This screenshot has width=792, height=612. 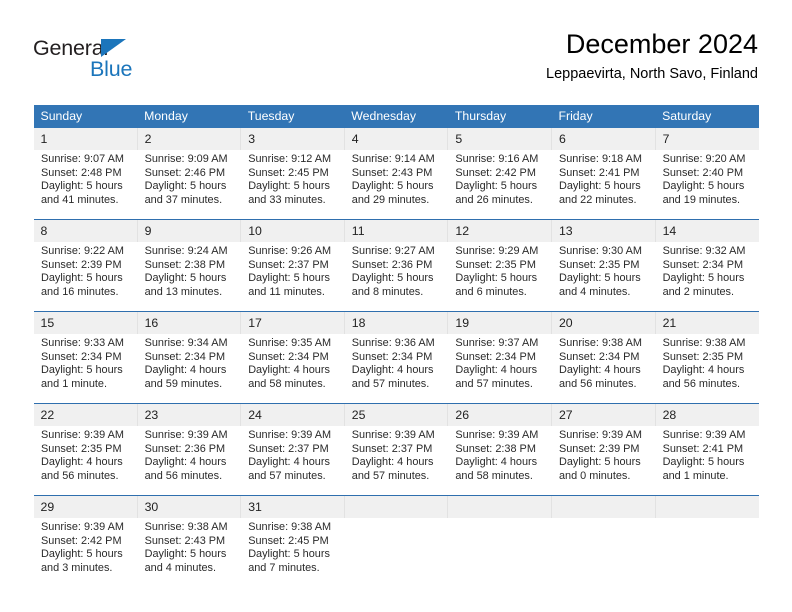 I want to click on daylight-text-line2: and 13 minutes., so click(x=183, y=291).